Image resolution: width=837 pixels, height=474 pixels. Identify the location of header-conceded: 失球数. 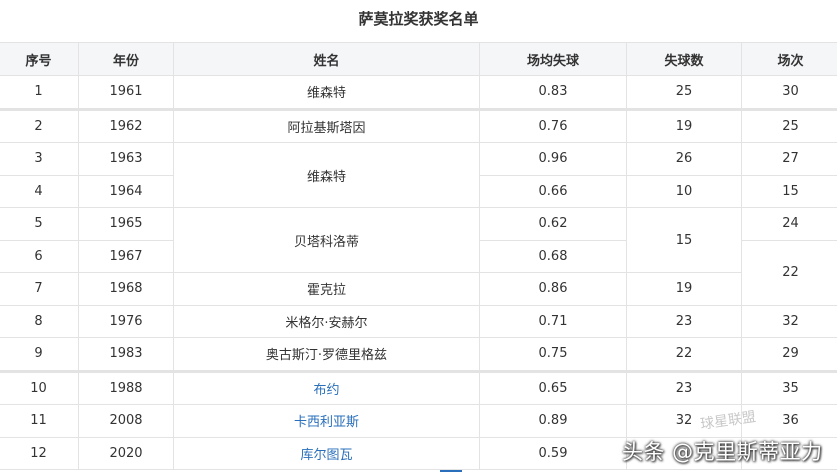
(684, 59).